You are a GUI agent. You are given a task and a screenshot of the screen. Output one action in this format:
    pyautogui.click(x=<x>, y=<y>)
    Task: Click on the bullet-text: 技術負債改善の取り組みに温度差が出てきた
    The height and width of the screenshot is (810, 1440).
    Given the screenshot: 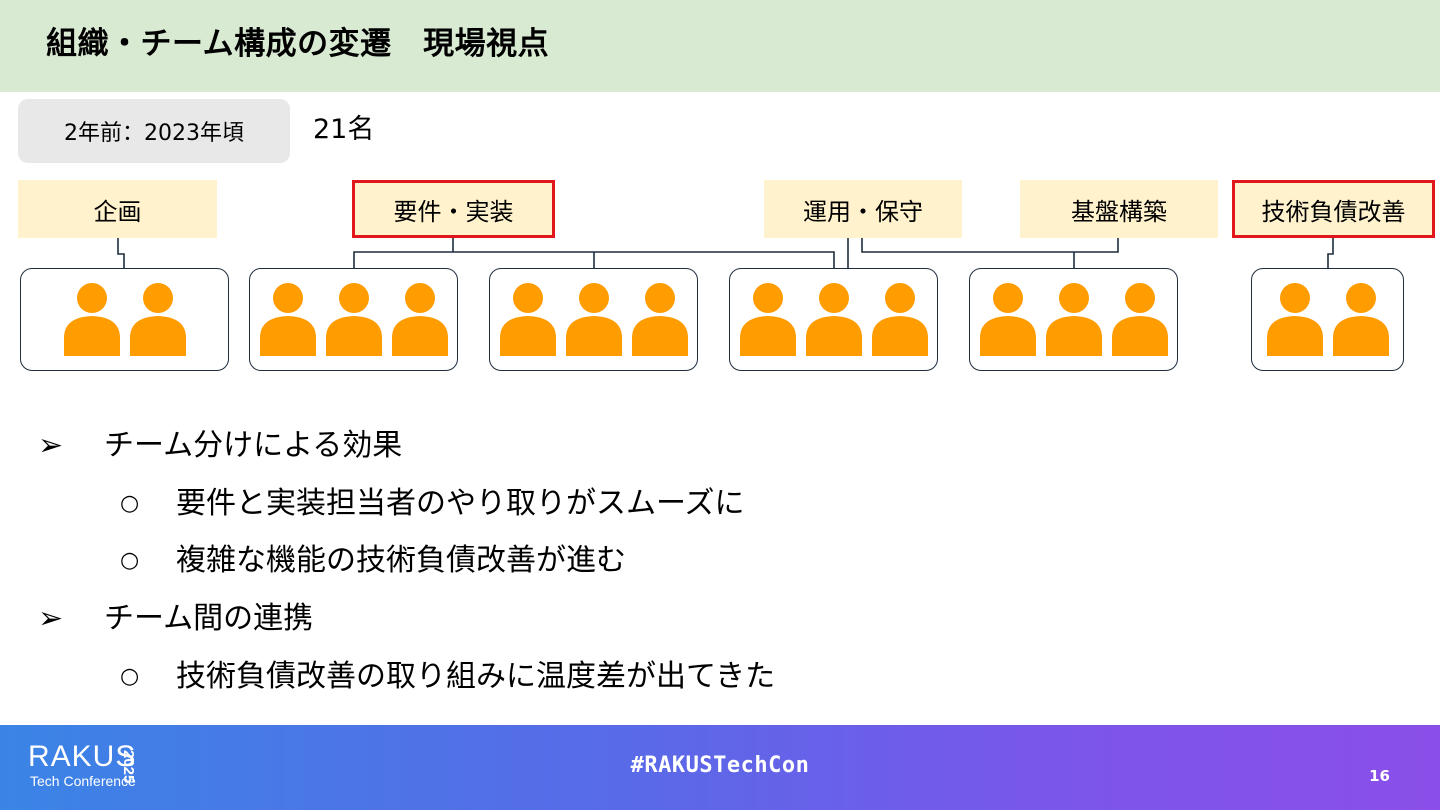 What is the action you would take?
    pyautogui.click(x=476, y=676)
    